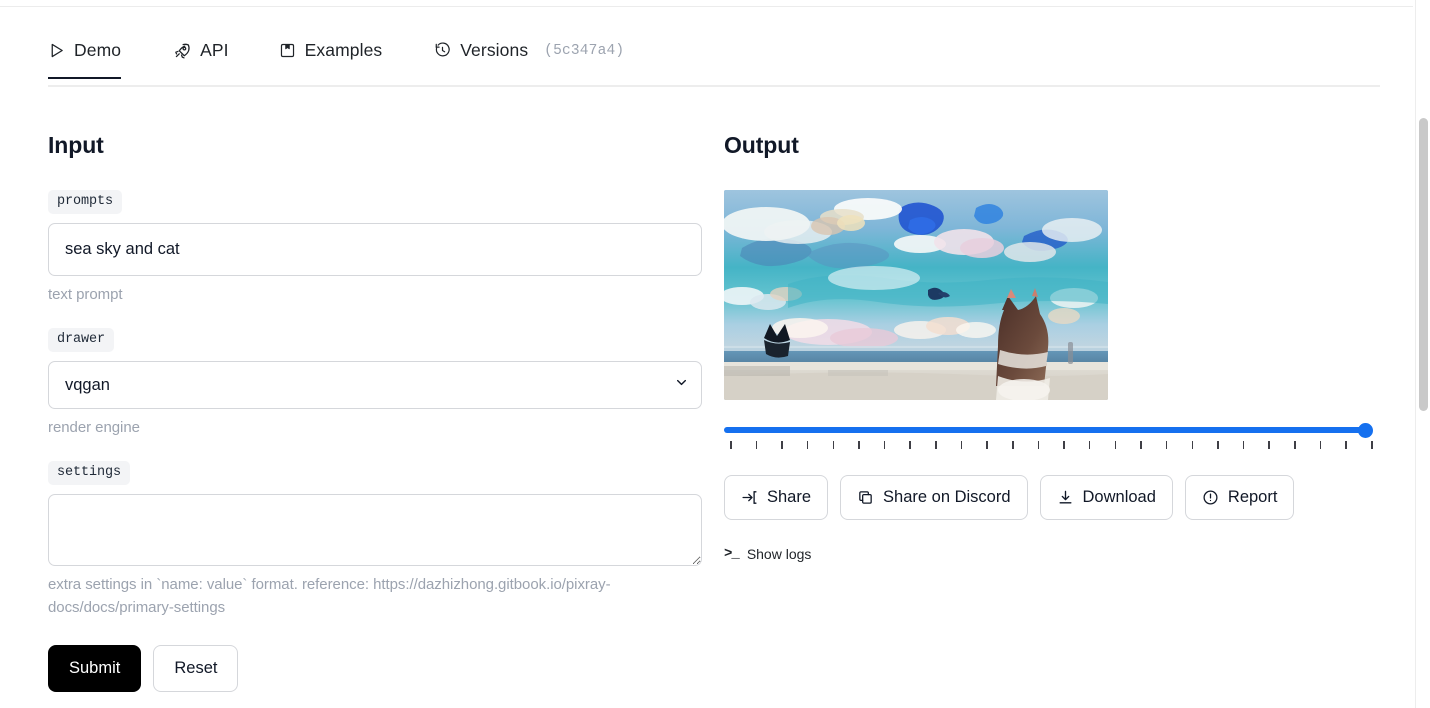 The height and width of the screenshot is (708, 1430). I want to click on settings-label: settings, so click(89, 473).